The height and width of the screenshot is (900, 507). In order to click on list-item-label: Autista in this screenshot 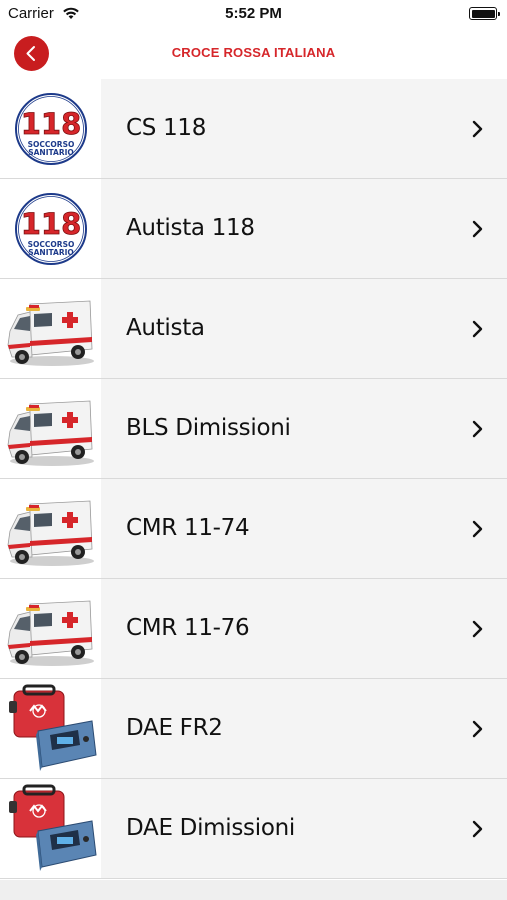, I will do `click(165, 328)`.